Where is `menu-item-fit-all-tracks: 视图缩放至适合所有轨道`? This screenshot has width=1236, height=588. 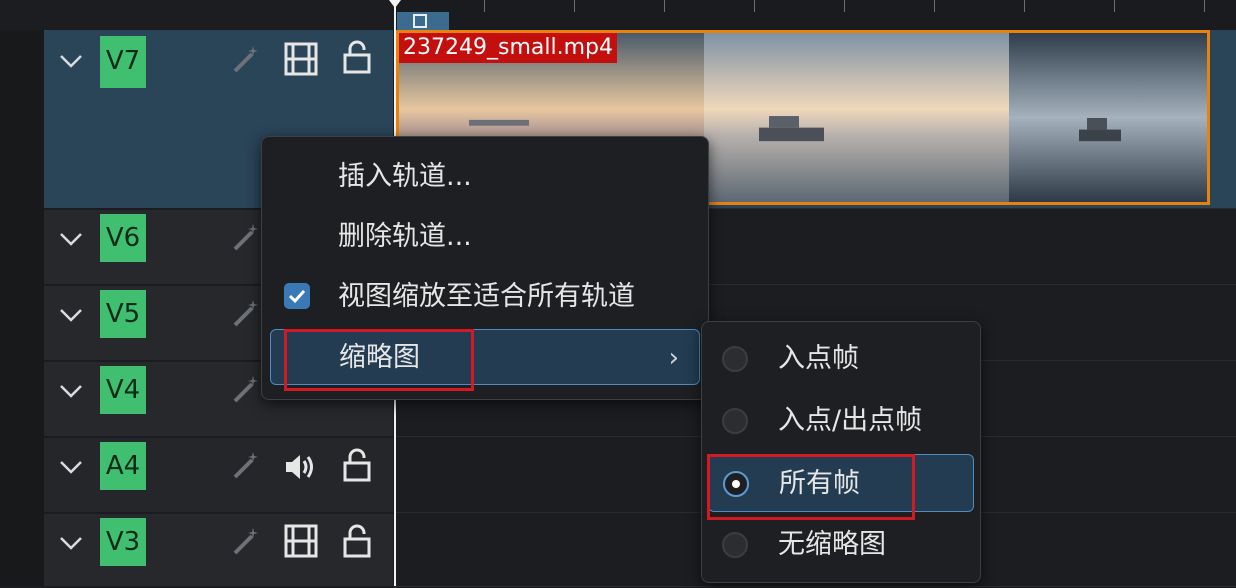
menu-item-fit-all-tracks: 视图缩放至适合所有轨道 is located at coordinates (485, 297).